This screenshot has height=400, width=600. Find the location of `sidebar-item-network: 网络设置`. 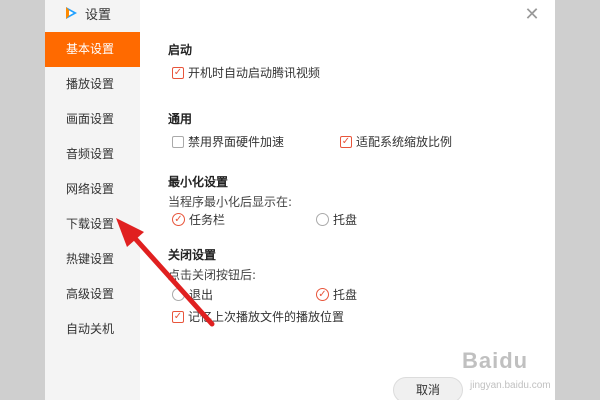

sidebar-item-network: 网络设置 is located at coordinates (92, 189).